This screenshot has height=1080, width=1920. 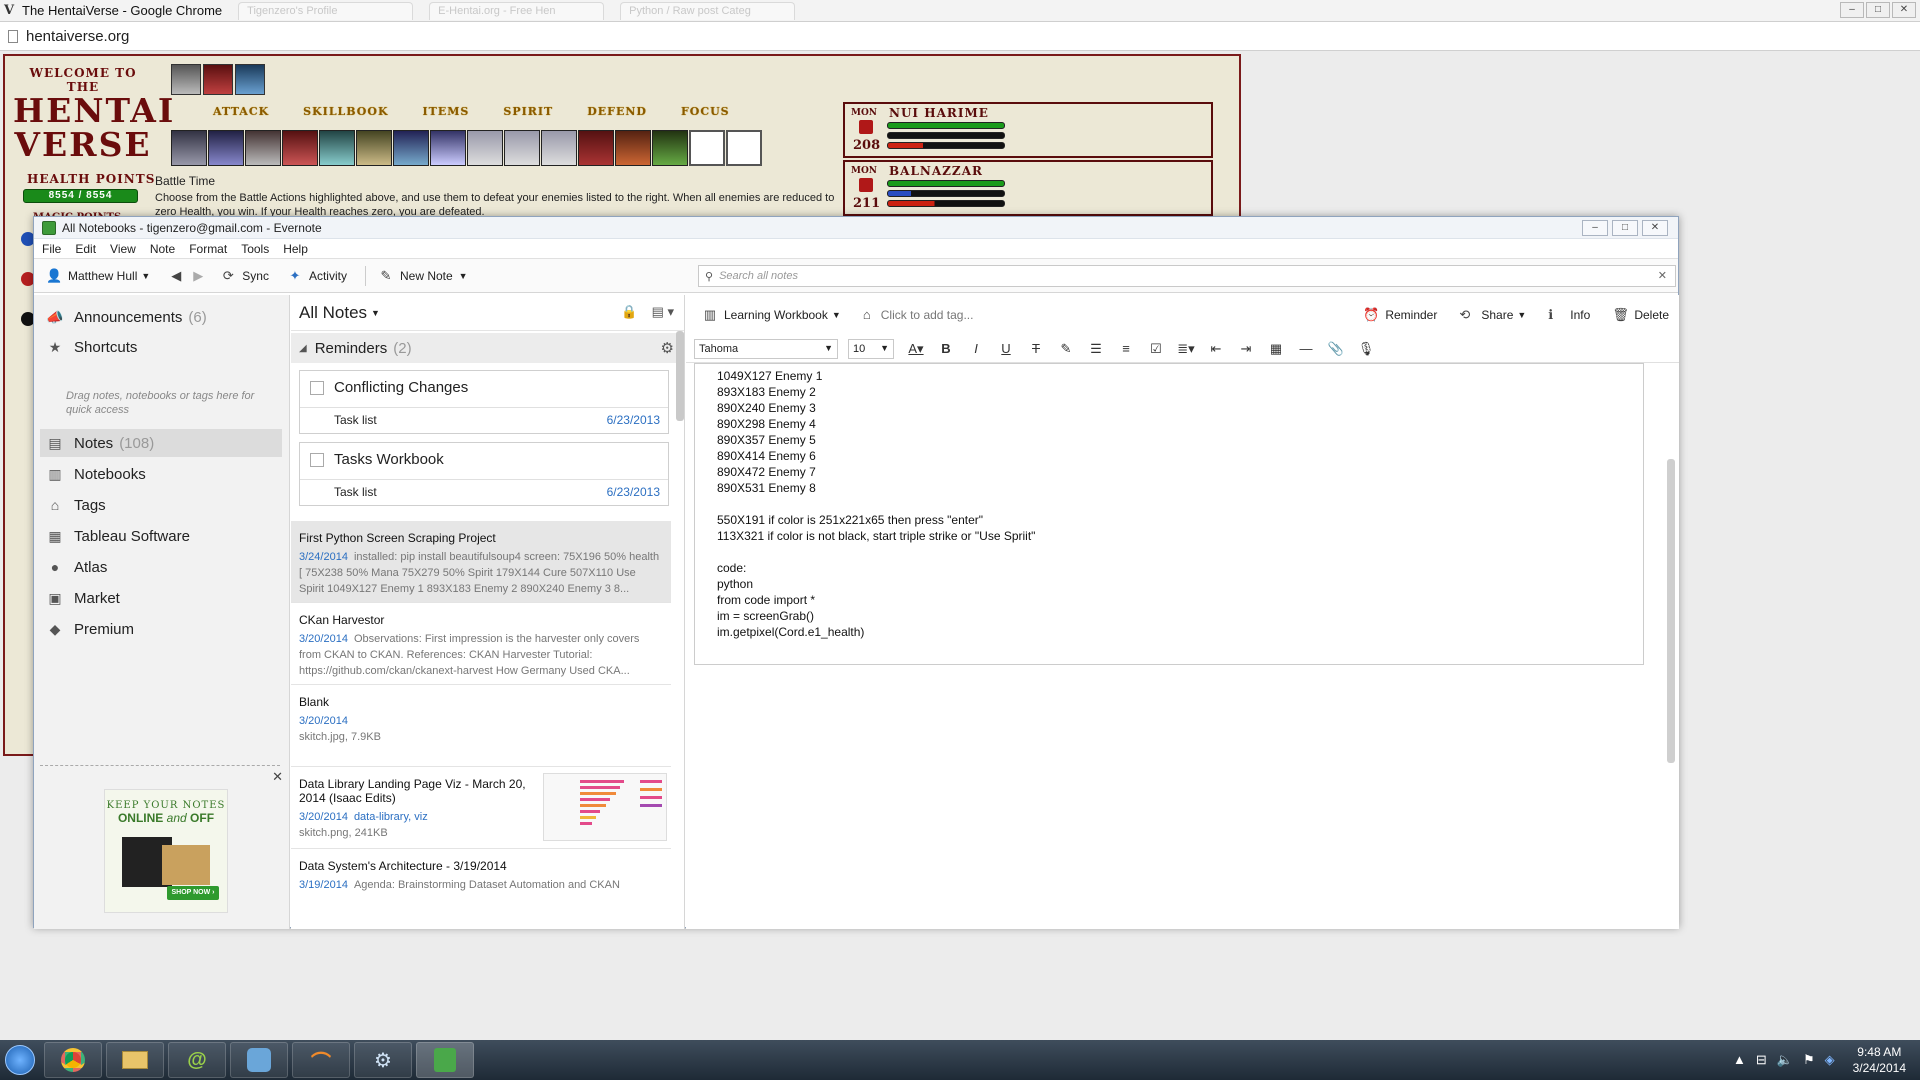 What do you see at coordinates (1036, 348) in the screenshot?
I see `strikethrough-icon: T` at bounding box center [1036, 348].